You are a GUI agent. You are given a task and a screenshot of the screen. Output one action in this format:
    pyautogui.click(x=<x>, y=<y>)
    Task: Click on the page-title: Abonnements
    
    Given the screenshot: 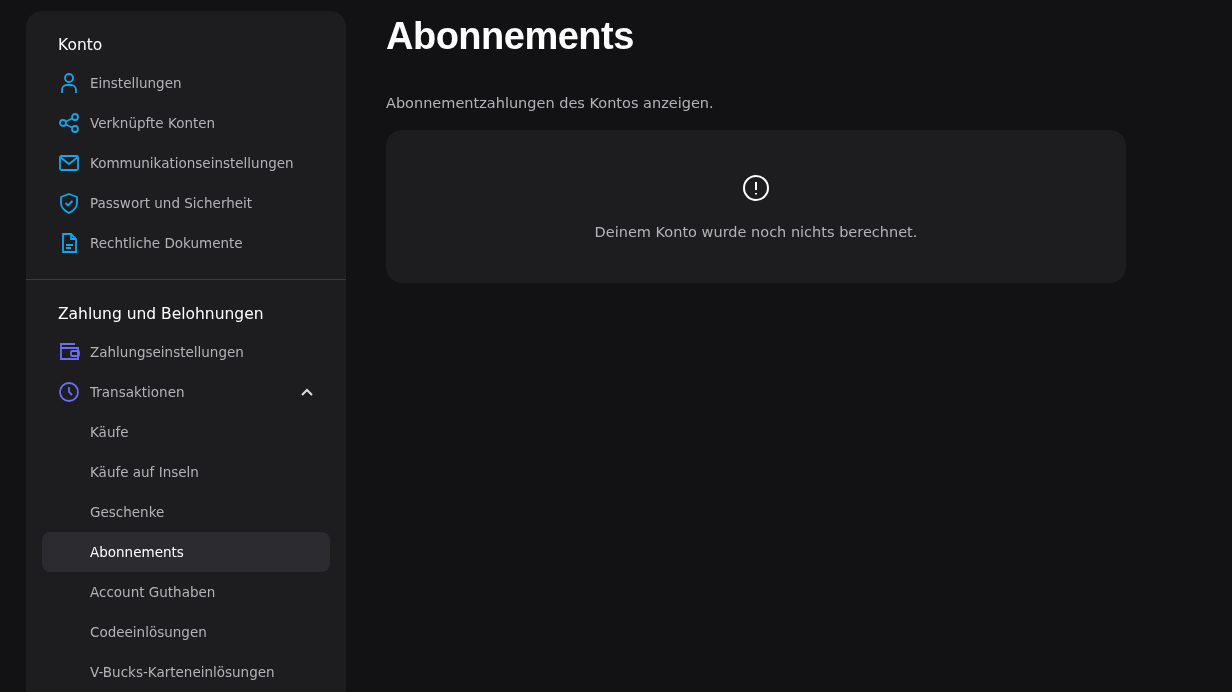 What is the action you would take?
    pyautogui.click(x=510, y=36)
    